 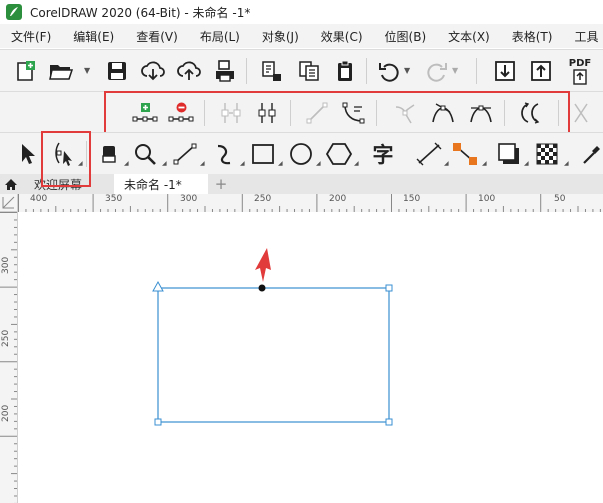 I want to click on cloud-upload-icon, so click(x=189, y=70).